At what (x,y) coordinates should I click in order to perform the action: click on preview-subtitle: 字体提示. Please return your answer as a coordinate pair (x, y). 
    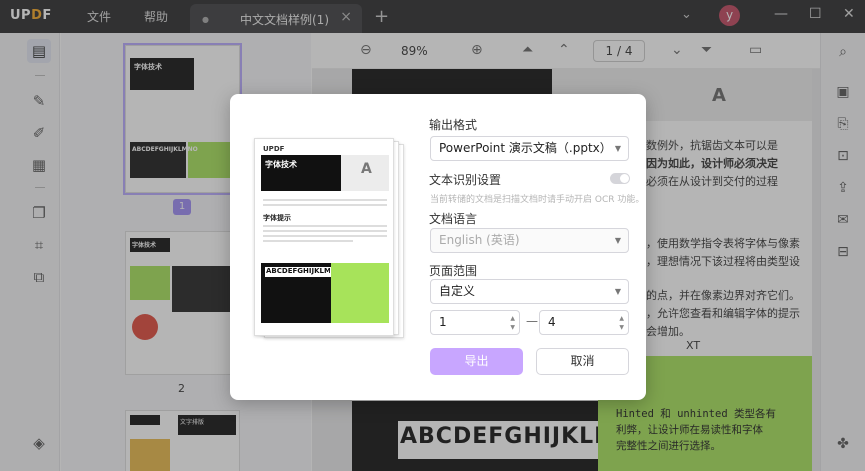
    Looking at the image, I should click on (277, 218).